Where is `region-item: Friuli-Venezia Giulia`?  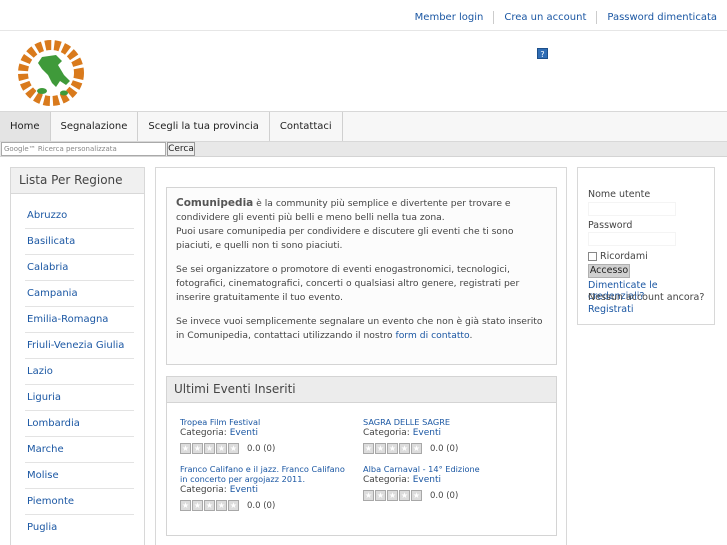 region-item: Friuli-Venezia Giulia is located at coordinates (79, 346).